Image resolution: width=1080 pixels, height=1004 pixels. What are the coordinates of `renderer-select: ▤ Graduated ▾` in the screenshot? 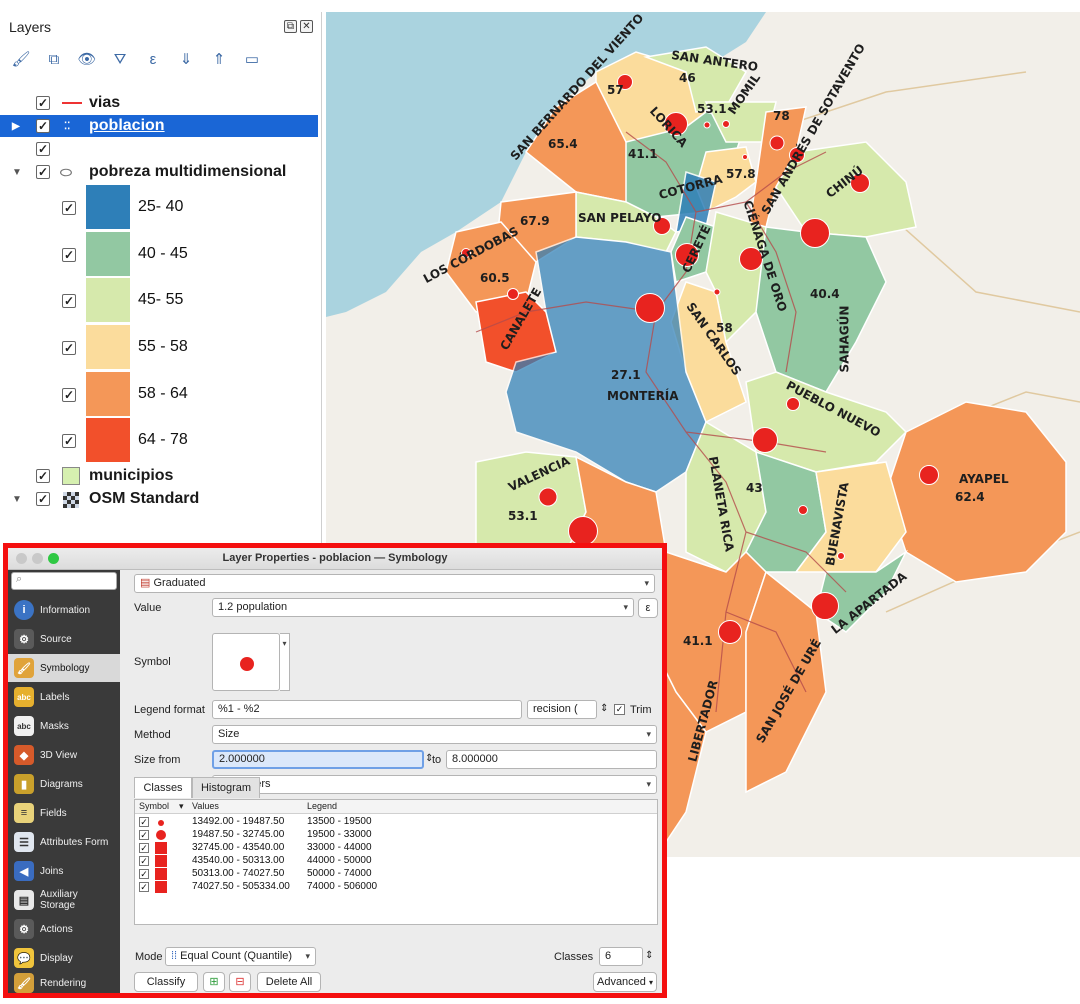 It's located at (394, 583).